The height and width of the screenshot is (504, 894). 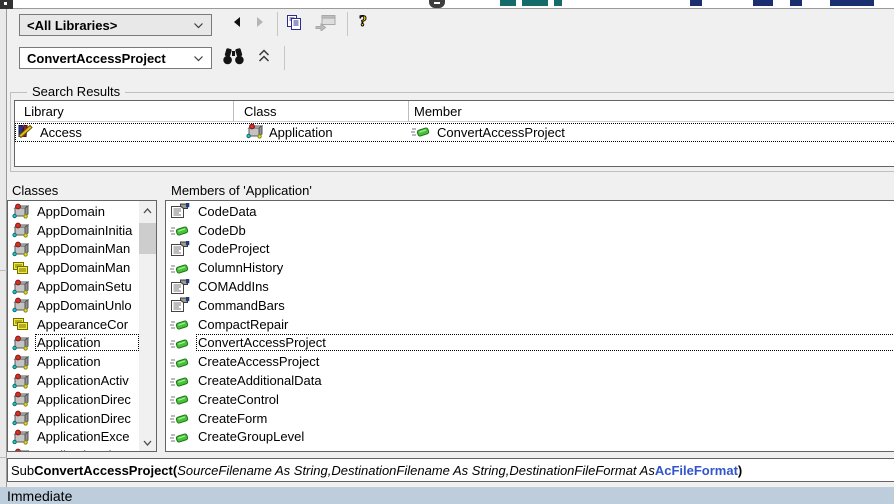 I want to click on member-list-item: ConvertAccessProject, so click(x=530, y=343).